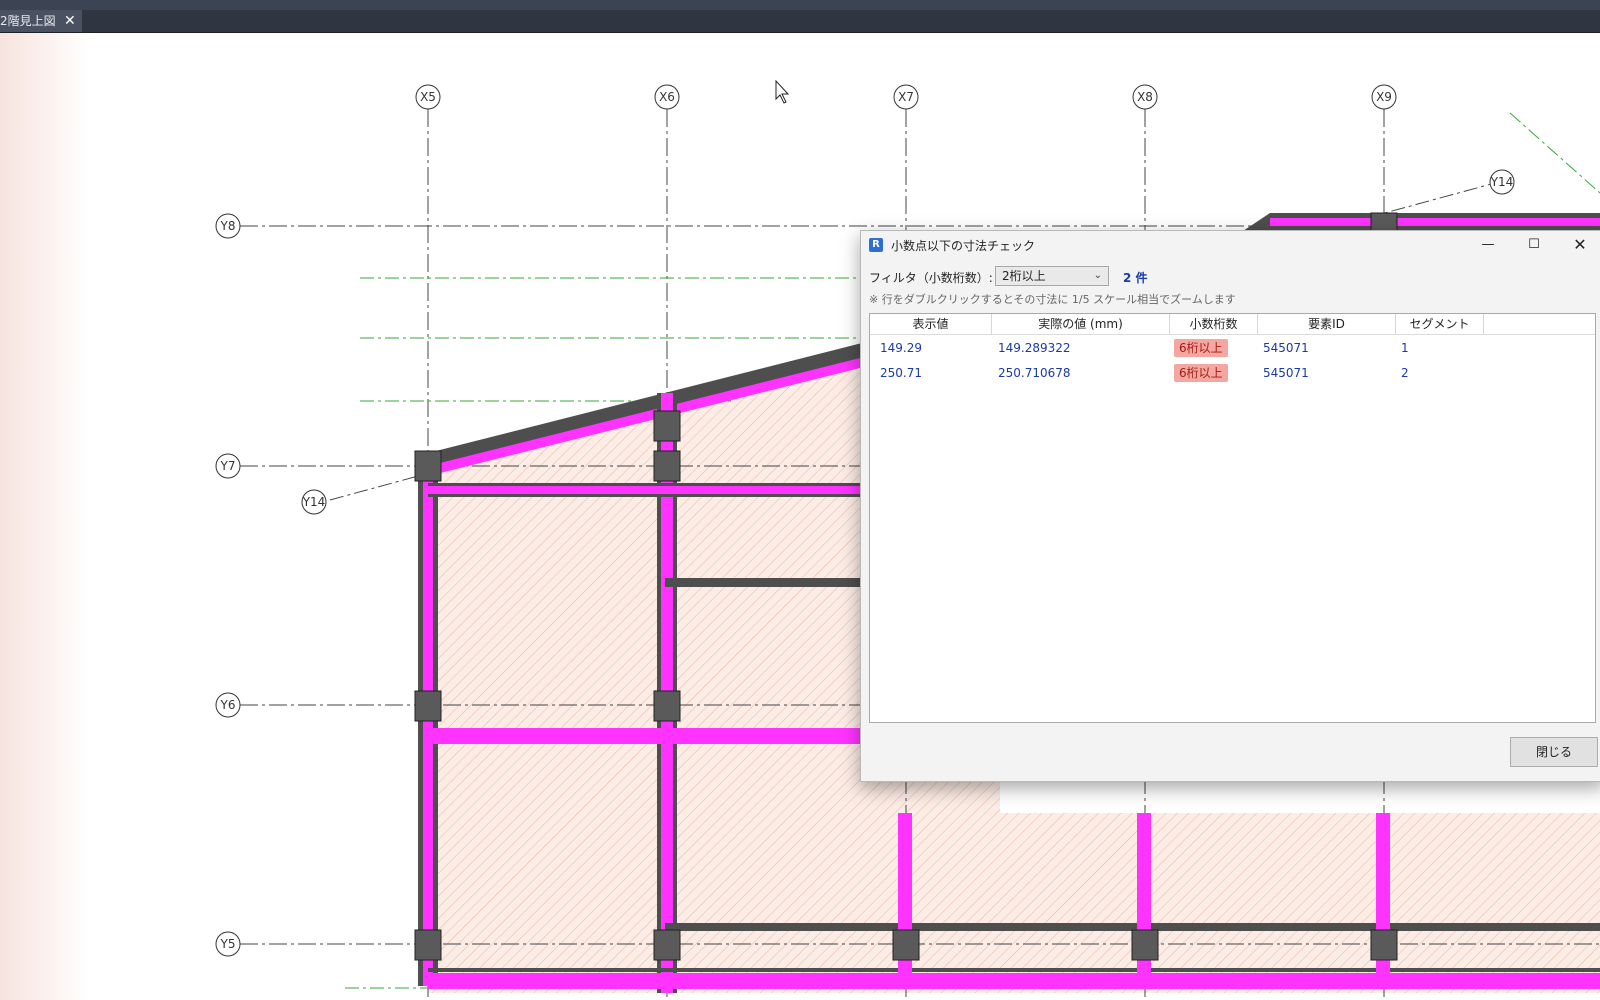  What do you see at coordinates (1405, 348) in the screenshot?
I see `cell-segment: 1` at bounding box center [1405, 348].